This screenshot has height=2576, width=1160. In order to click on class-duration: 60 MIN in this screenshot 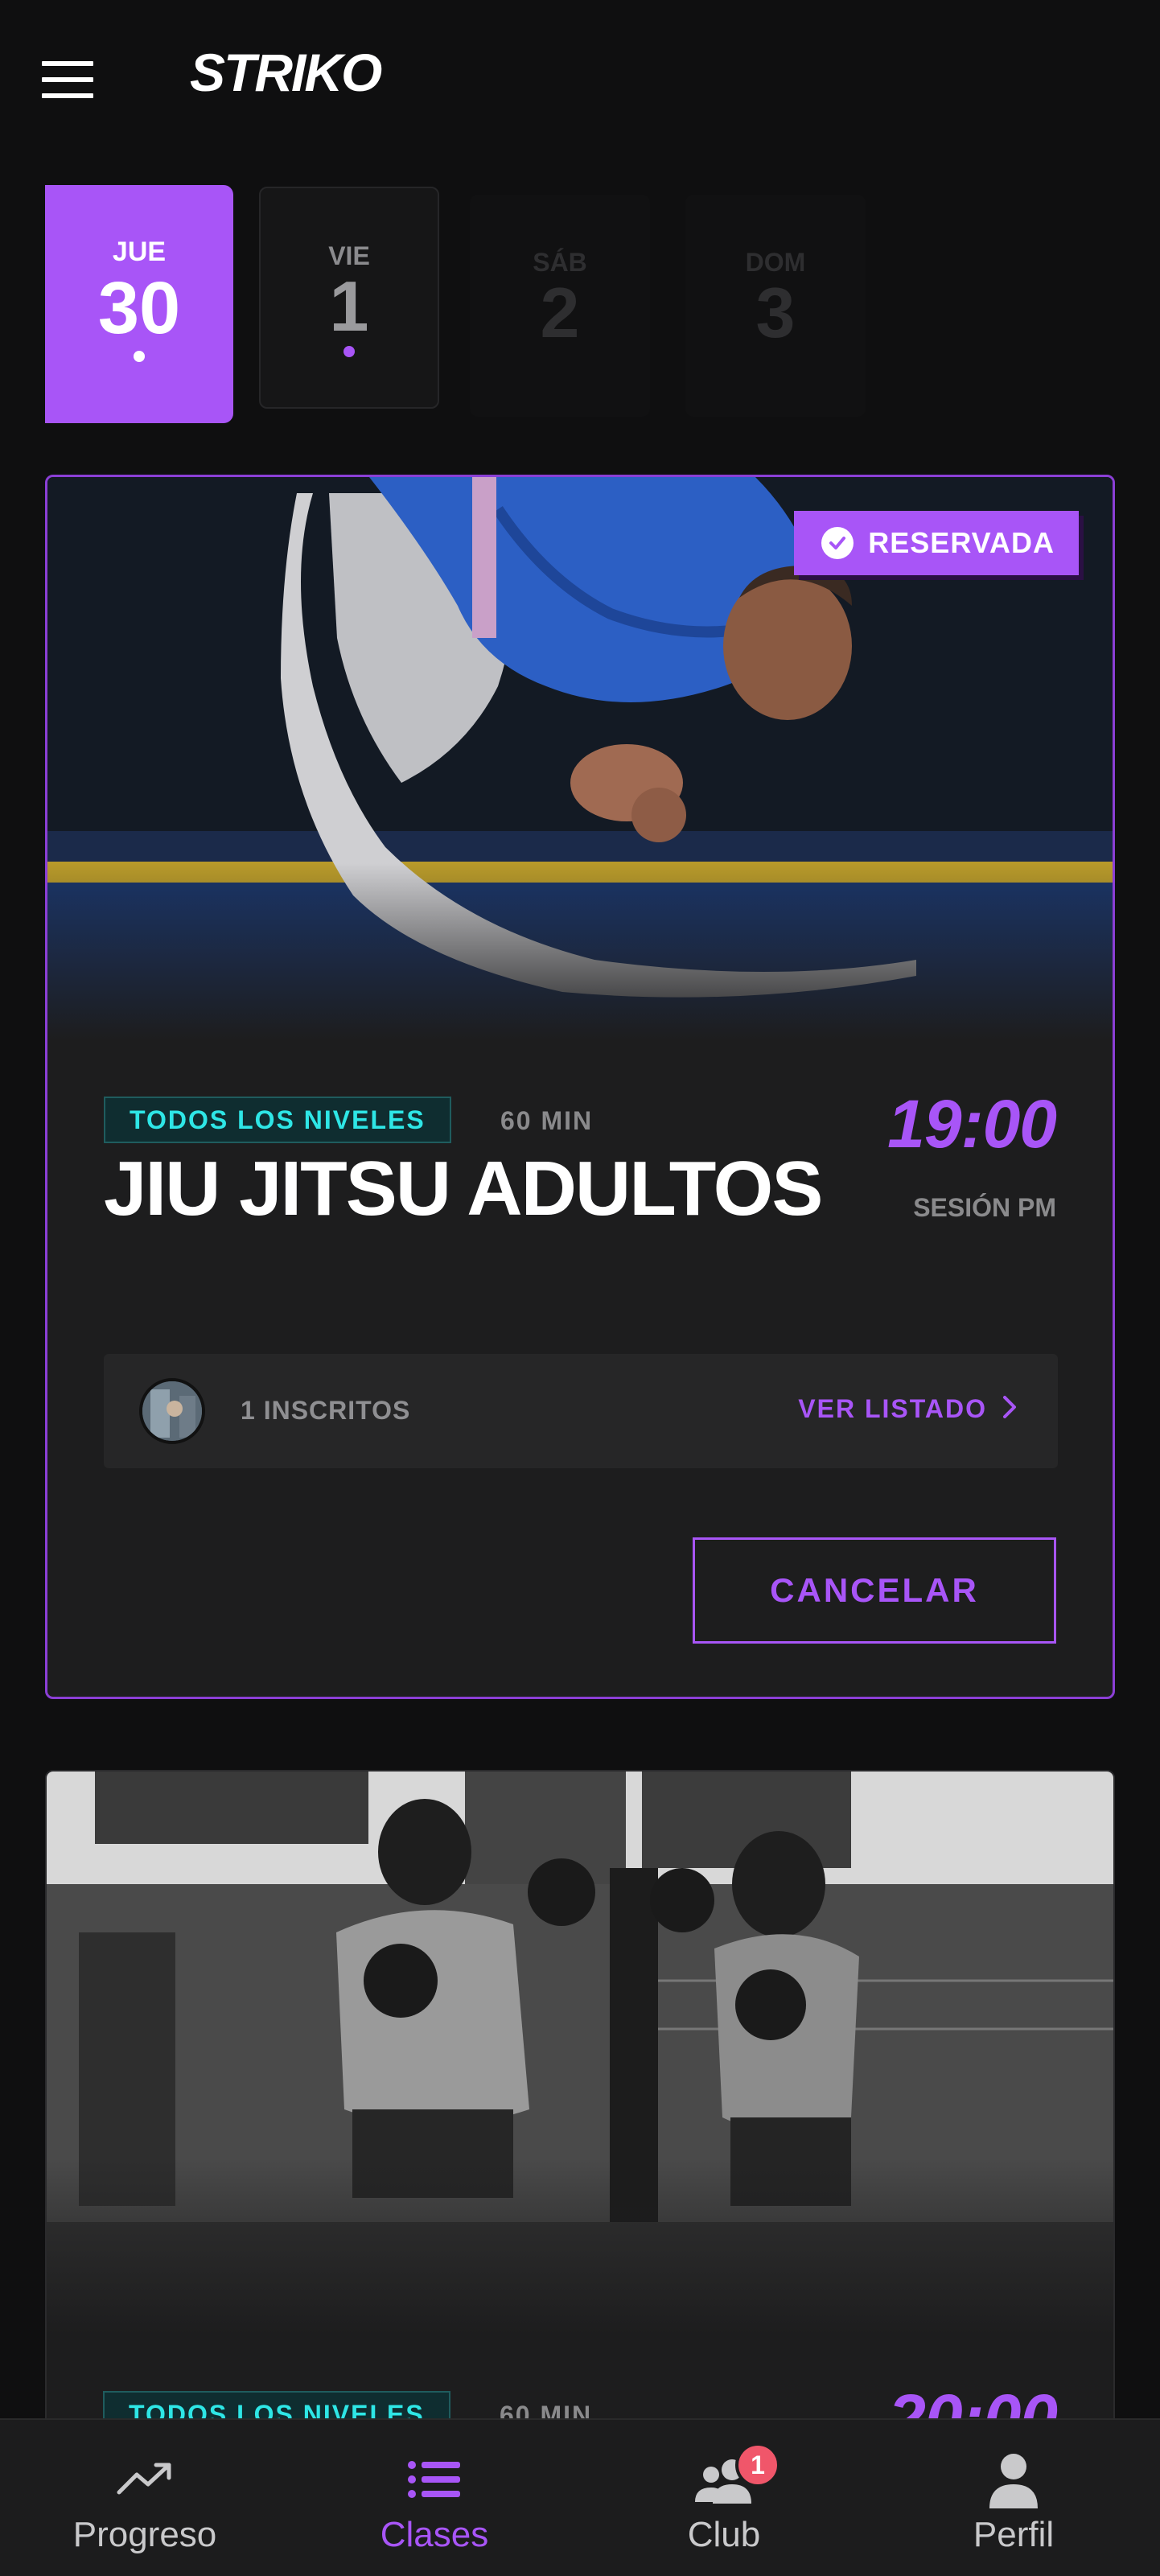, I will do `click(547, 1120)`.